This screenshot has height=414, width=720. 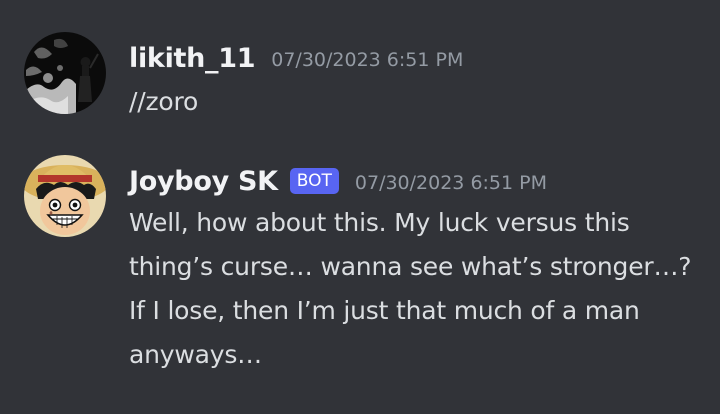 I want to click on bot-tag: BOT, so click(x=314, y=181).